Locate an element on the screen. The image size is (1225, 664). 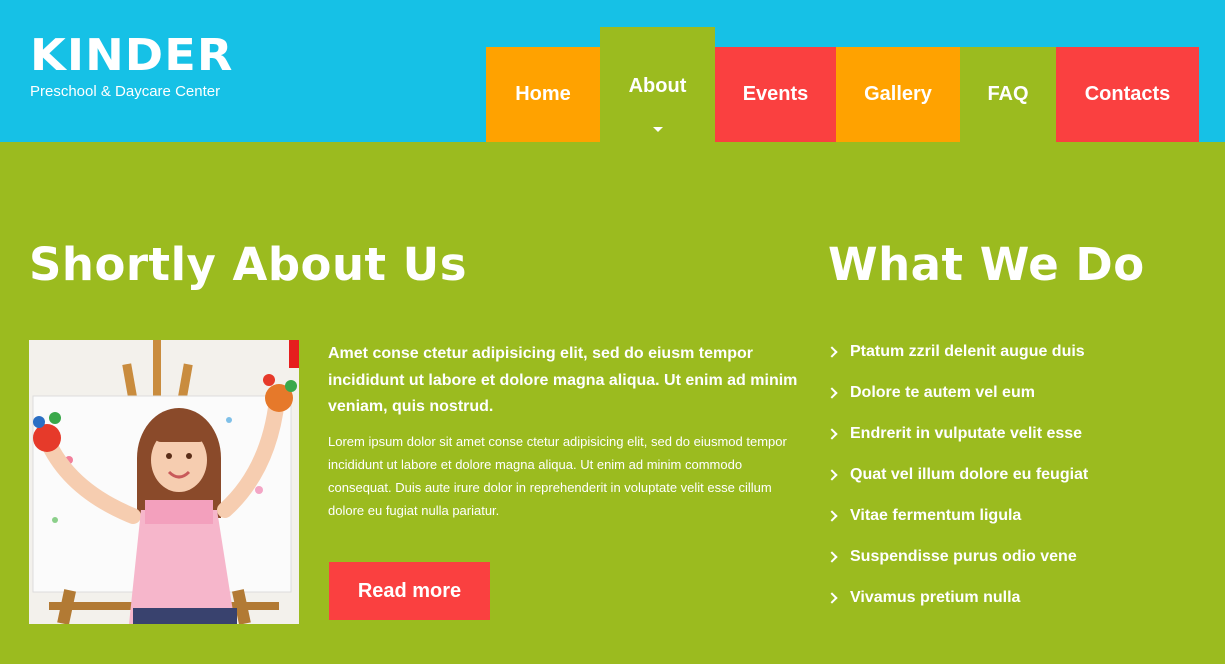
list-item: Suspendisse purus odio vene is located at coordinates (957, 556).